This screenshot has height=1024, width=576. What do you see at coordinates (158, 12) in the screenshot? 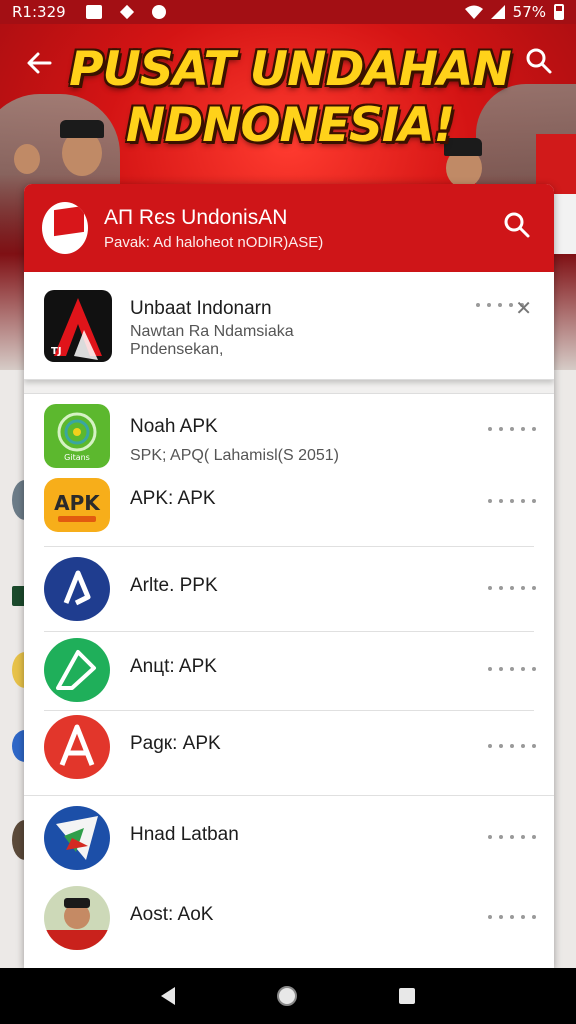
I see `notification-icon` at bounding box center [158, 12].